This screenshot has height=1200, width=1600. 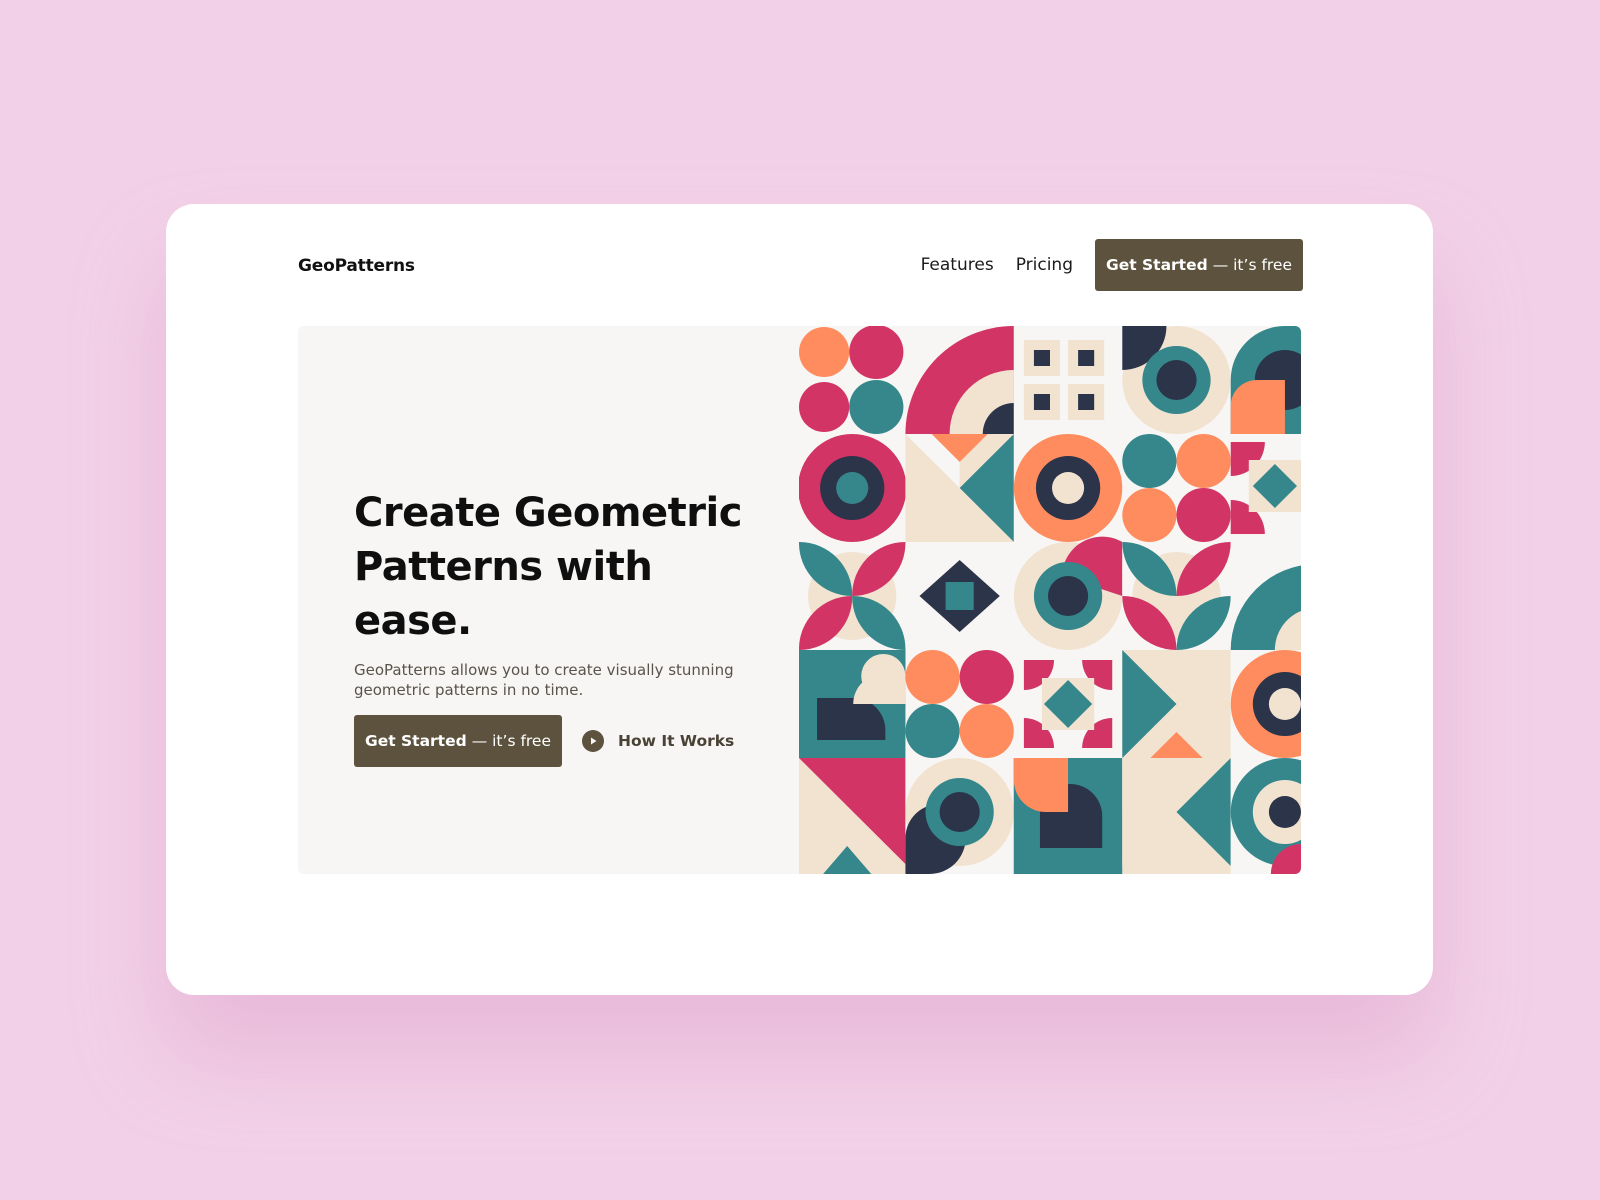 I want to click on header-get-started-button: Get Started — it’s free, so click(x=1199, y=265).